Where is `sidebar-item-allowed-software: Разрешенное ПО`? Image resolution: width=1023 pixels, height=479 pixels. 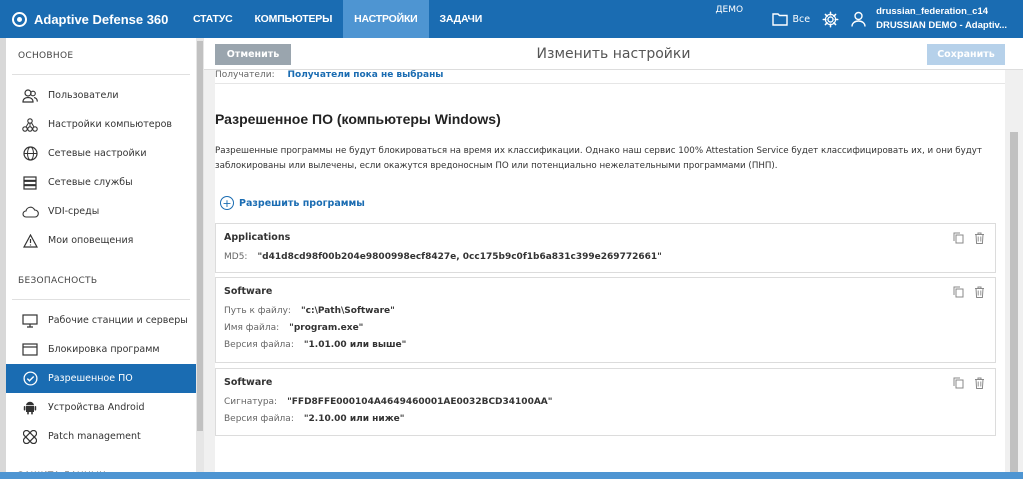
sidebar-item-allowed-software: Разрешенное ПО is located at coordinates (101, 378).